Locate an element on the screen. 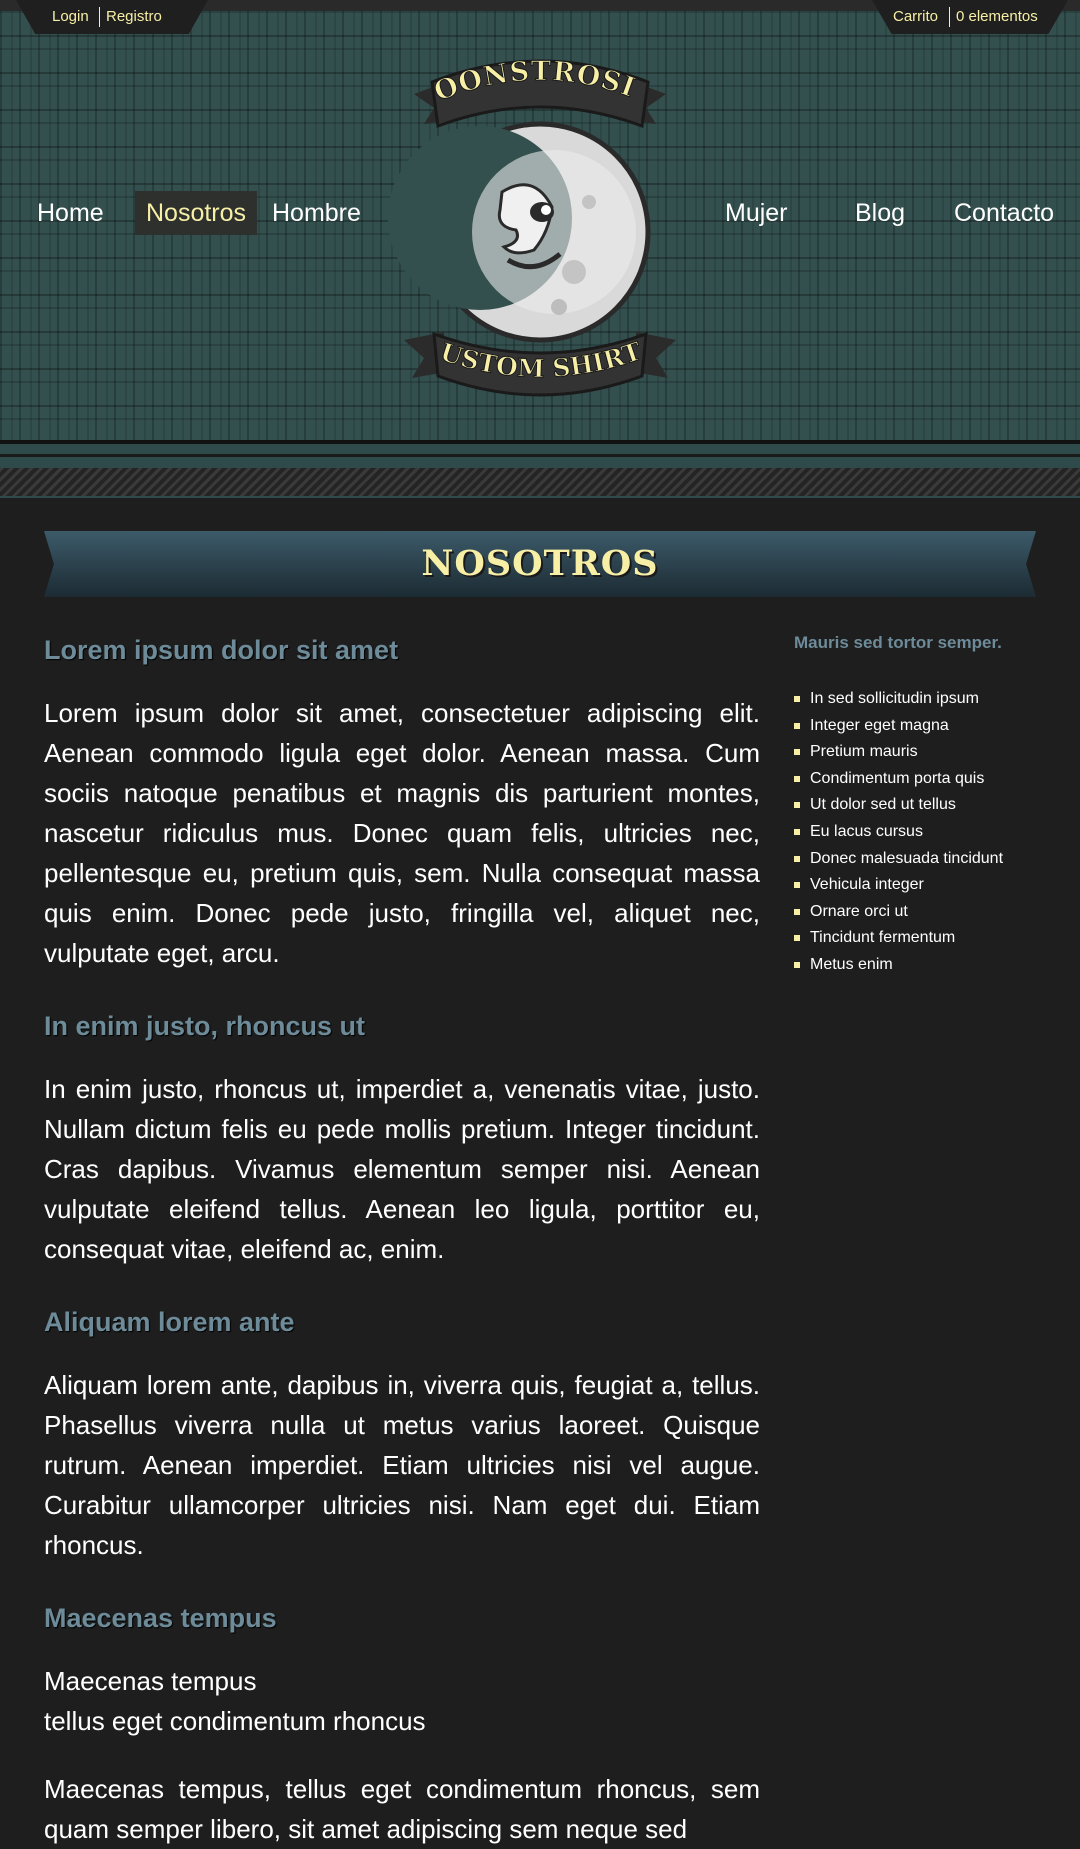  cart-count-link: 0 elementos is located at coordinates (997, 16).